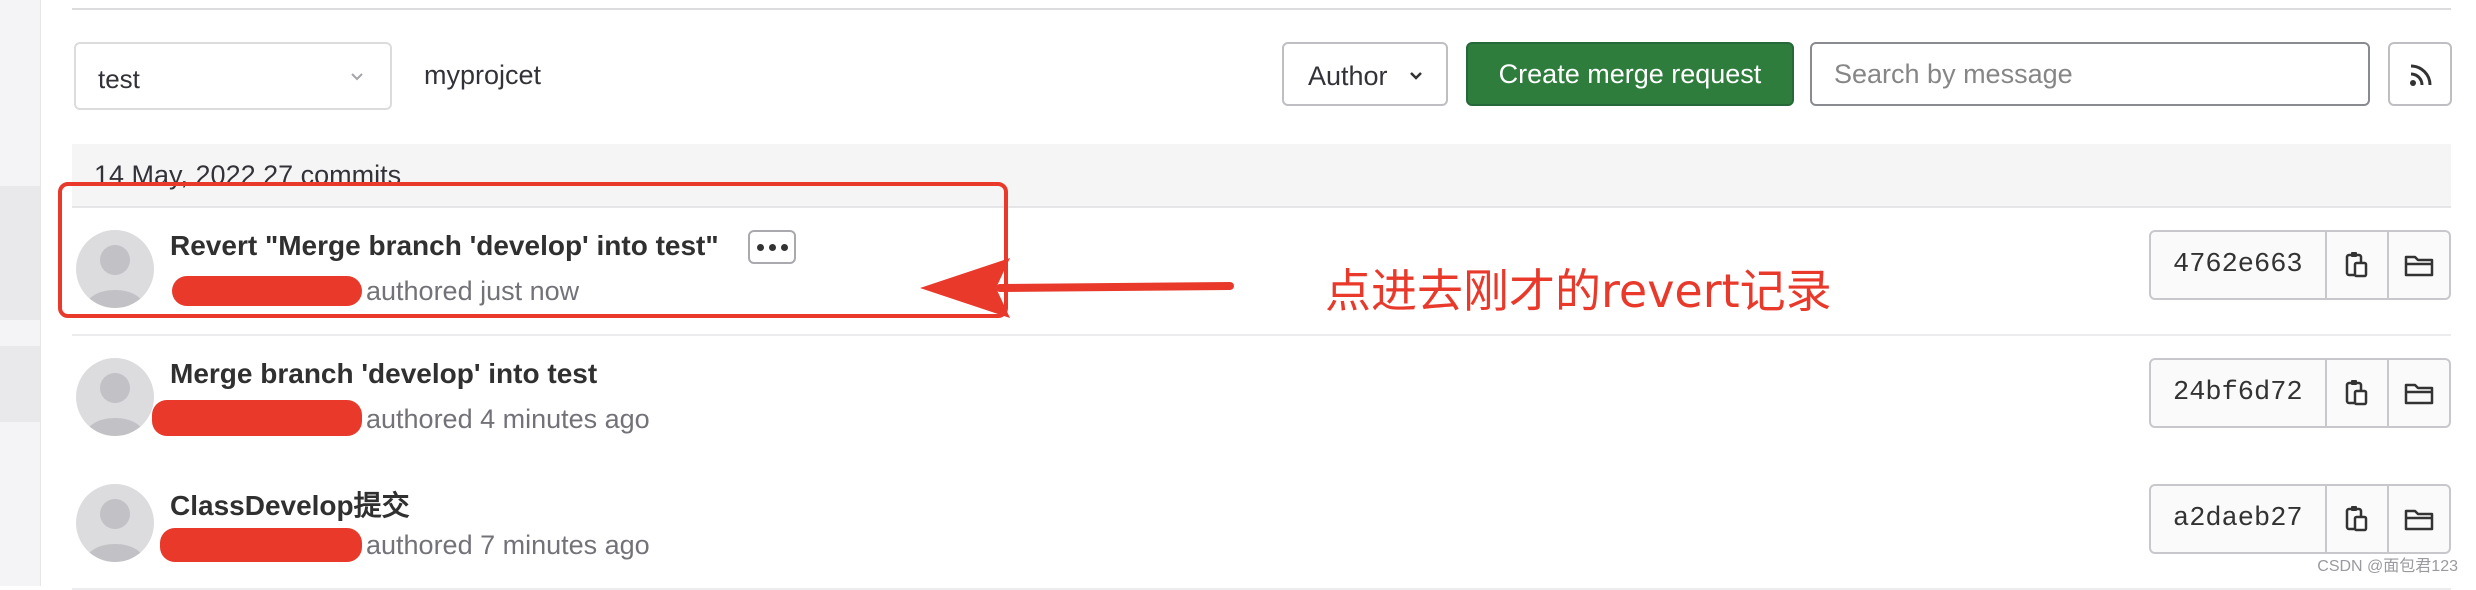 The height and width of the screenshot is (590, 2476). I want to click on watermark: CSDN @面包君123, so click(2387, 566).